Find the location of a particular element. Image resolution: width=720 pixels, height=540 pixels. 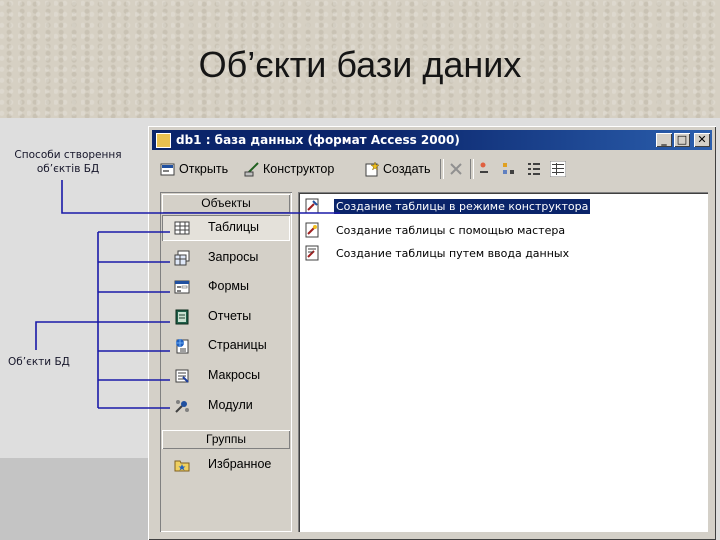

list-item-create-data-entry: Создание таблицы путем ввода данных is located at coordinates (437, 253).